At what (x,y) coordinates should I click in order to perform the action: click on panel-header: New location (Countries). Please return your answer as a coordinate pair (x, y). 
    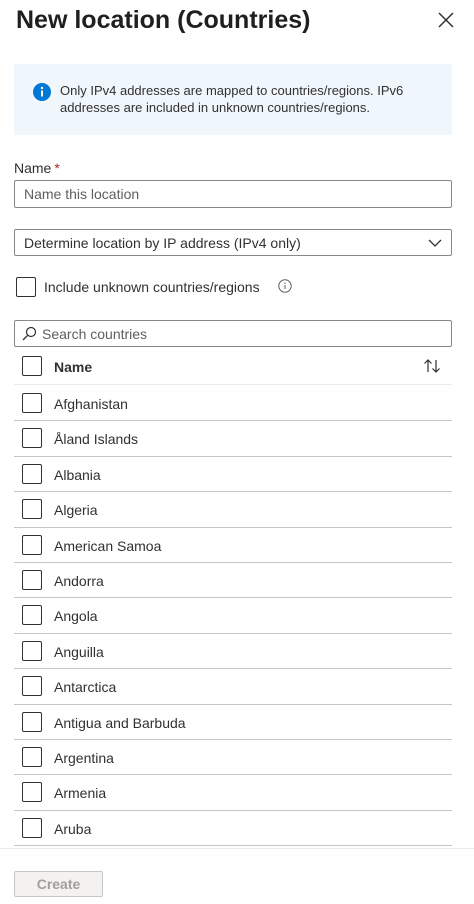
    Looking at the image, I should click on (237, 21).